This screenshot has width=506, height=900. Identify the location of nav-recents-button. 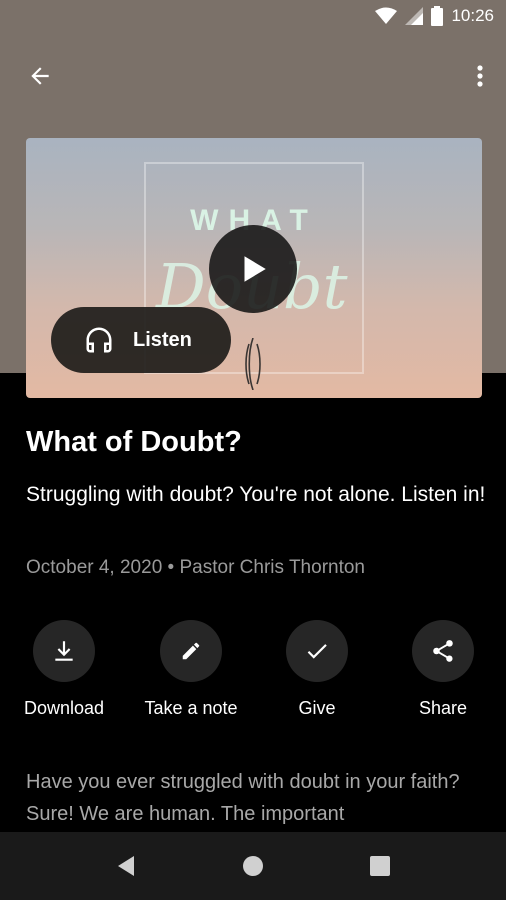
(380, 866).